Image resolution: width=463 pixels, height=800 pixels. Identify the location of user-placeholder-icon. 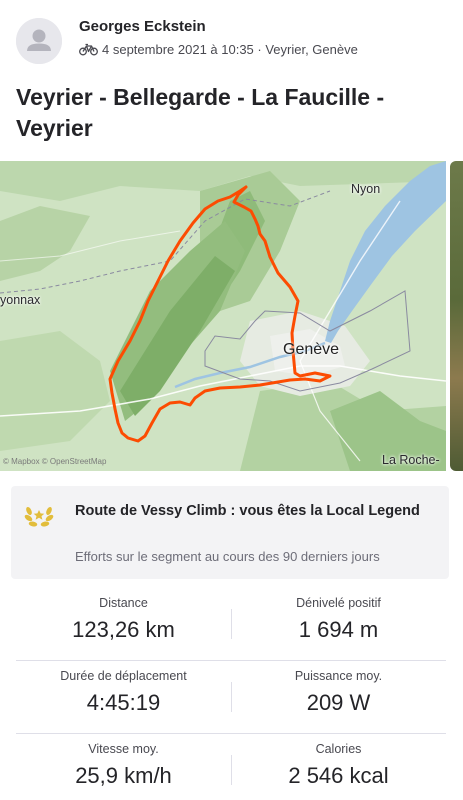
(39, 41).